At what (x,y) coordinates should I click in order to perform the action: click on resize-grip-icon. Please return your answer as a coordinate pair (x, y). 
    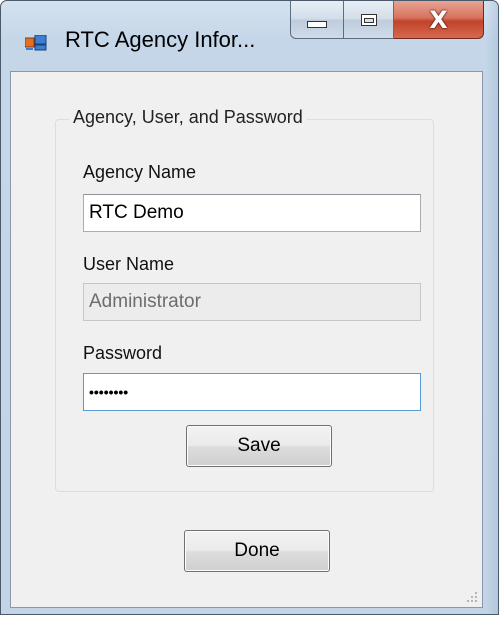
    Looking at the image, I should click on (471, 596).